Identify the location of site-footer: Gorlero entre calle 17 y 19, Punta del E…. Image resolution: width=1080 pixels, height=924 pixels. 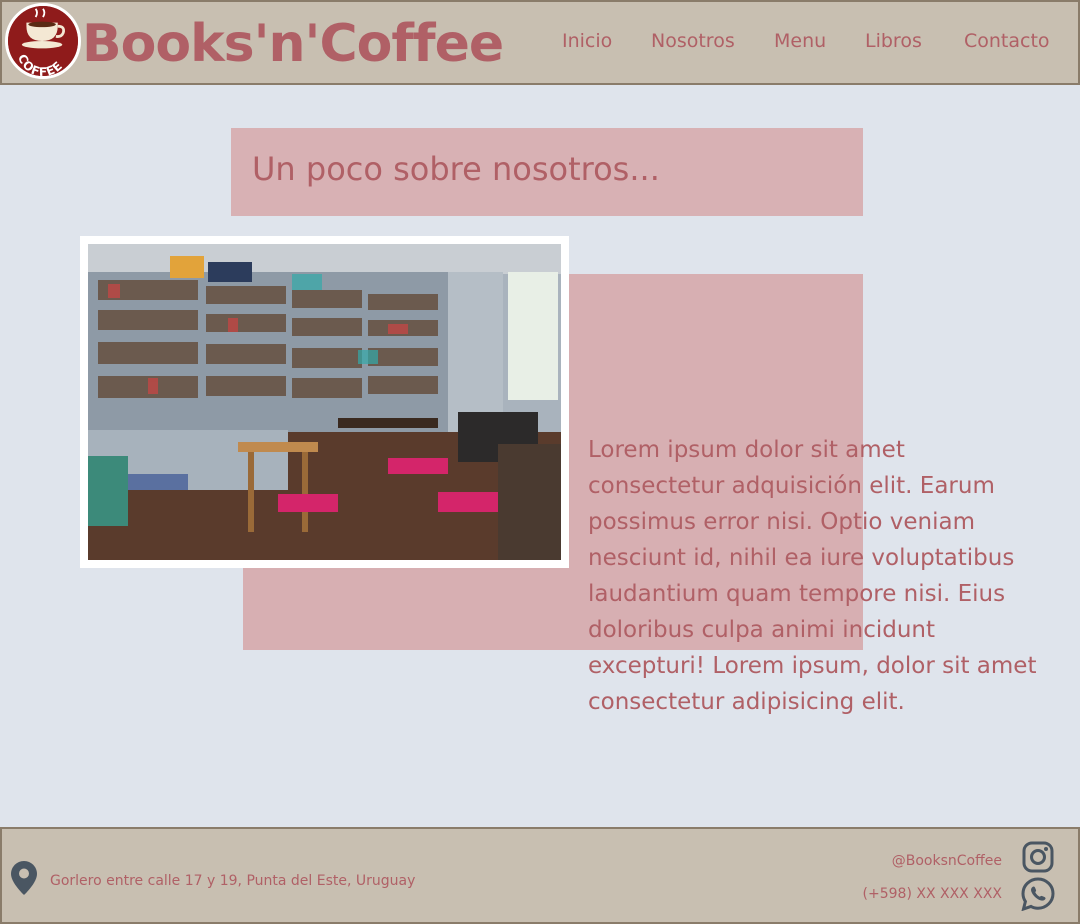
(540, 875).